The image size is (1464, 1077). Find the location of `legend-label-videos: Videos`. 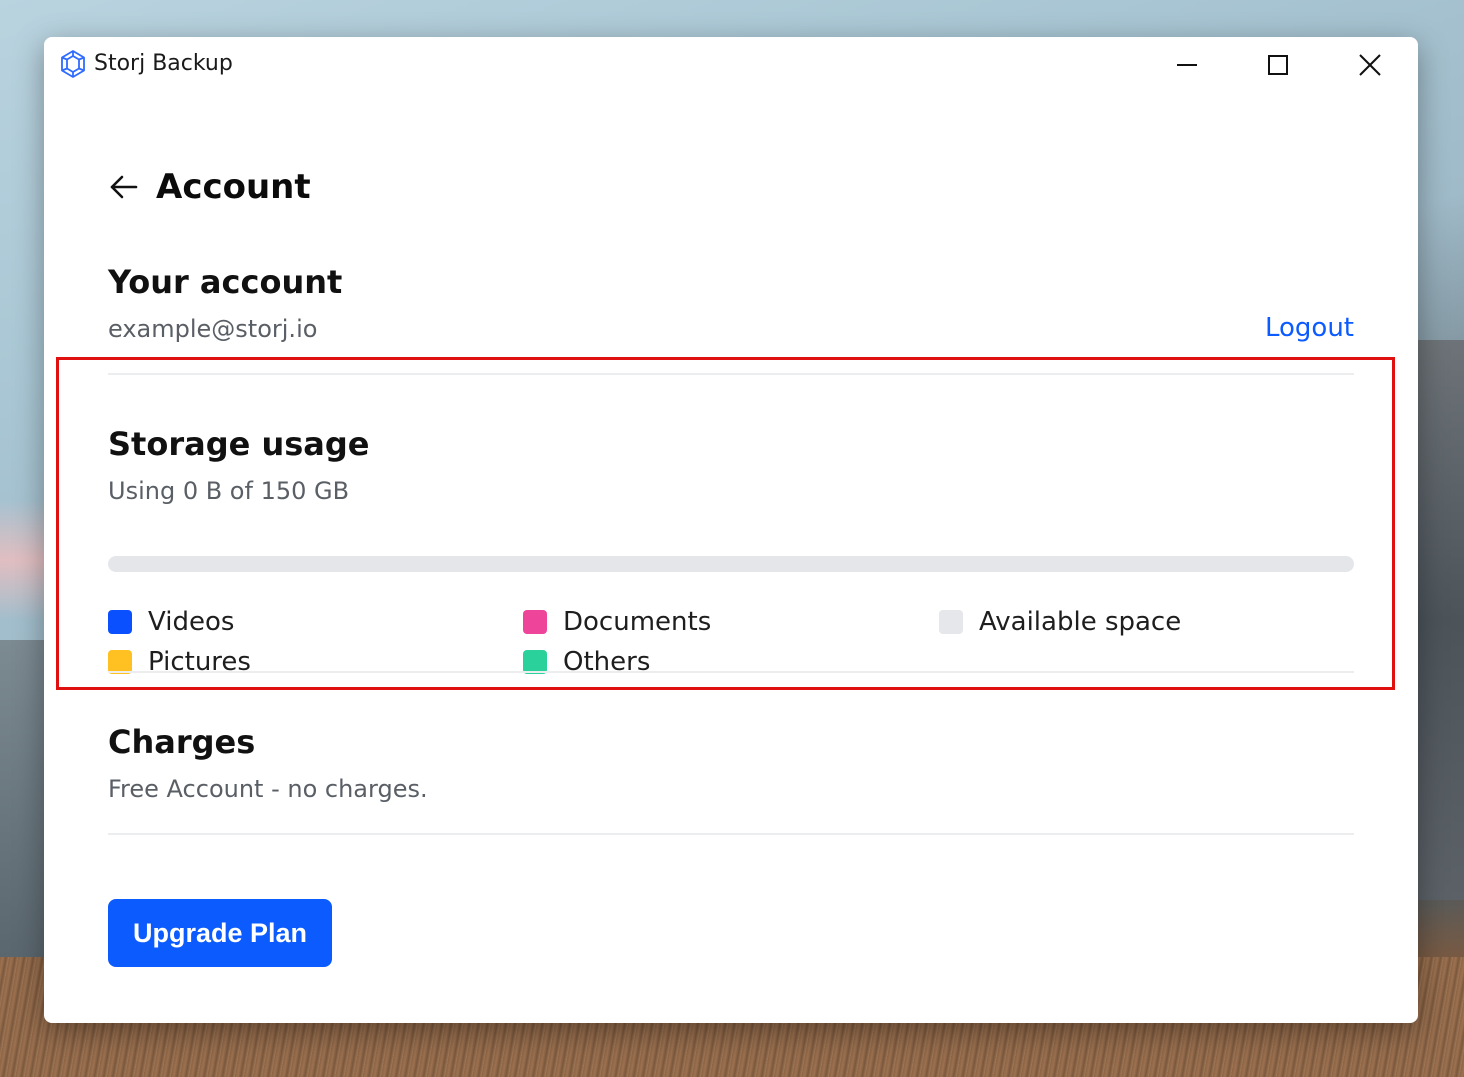

legend-label-videos: Videos is located at coordinates (191, 622).